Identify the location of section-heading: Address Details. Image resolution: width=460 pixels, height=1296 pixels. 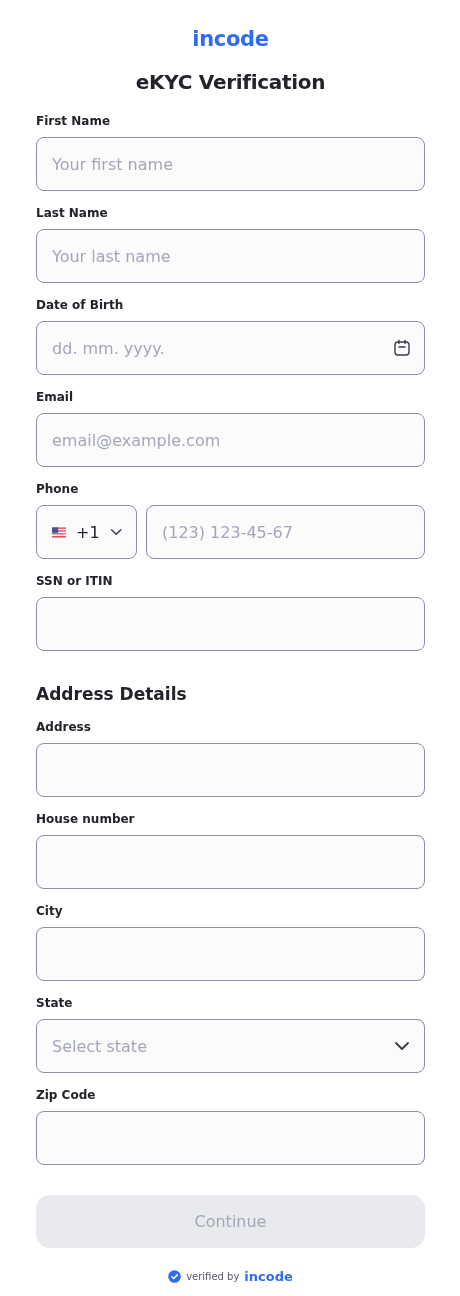
(112, 694).